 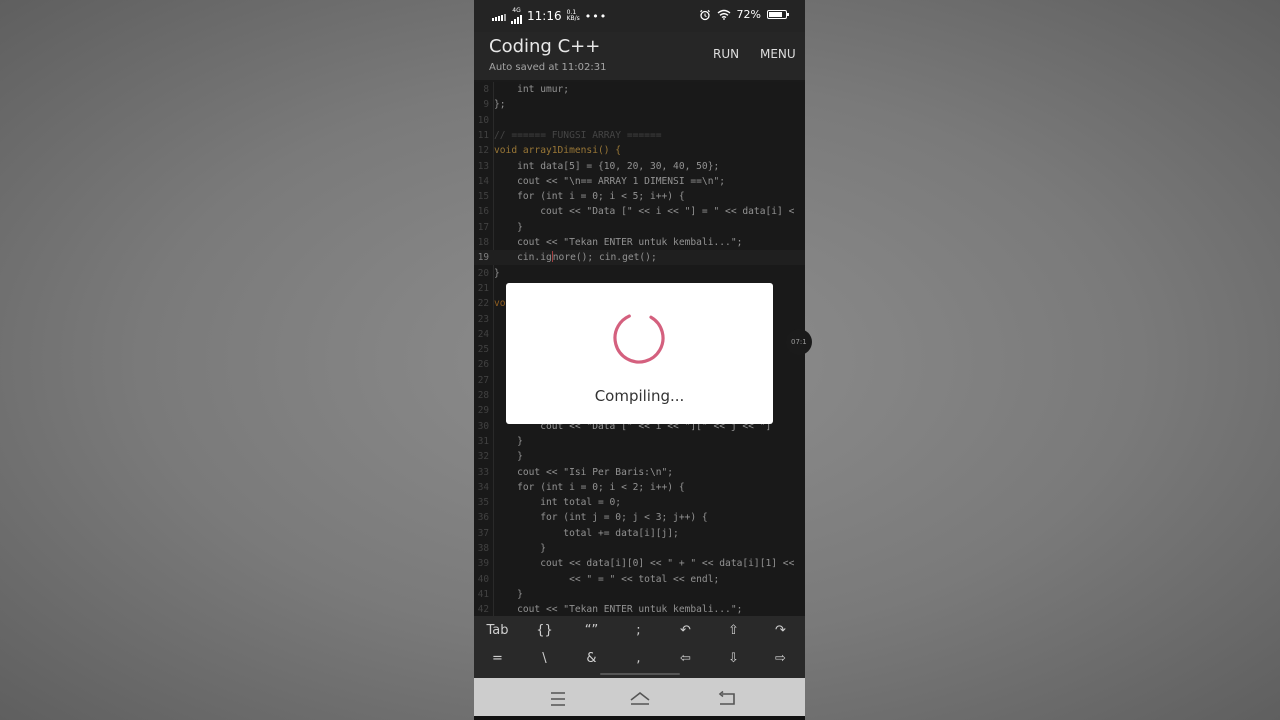 I want to click on backslash-key: \, so click(x=544, y=658).